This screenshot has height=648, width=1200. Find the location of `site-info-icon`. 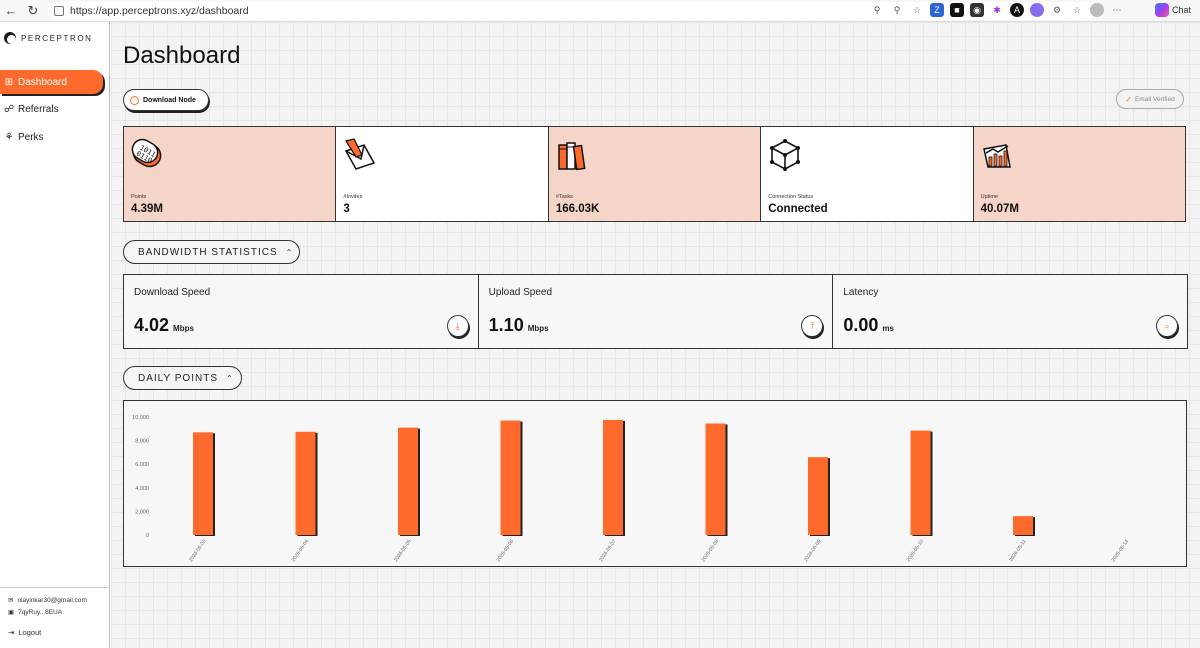

site-info-icon is located at coordinates (59, 11).